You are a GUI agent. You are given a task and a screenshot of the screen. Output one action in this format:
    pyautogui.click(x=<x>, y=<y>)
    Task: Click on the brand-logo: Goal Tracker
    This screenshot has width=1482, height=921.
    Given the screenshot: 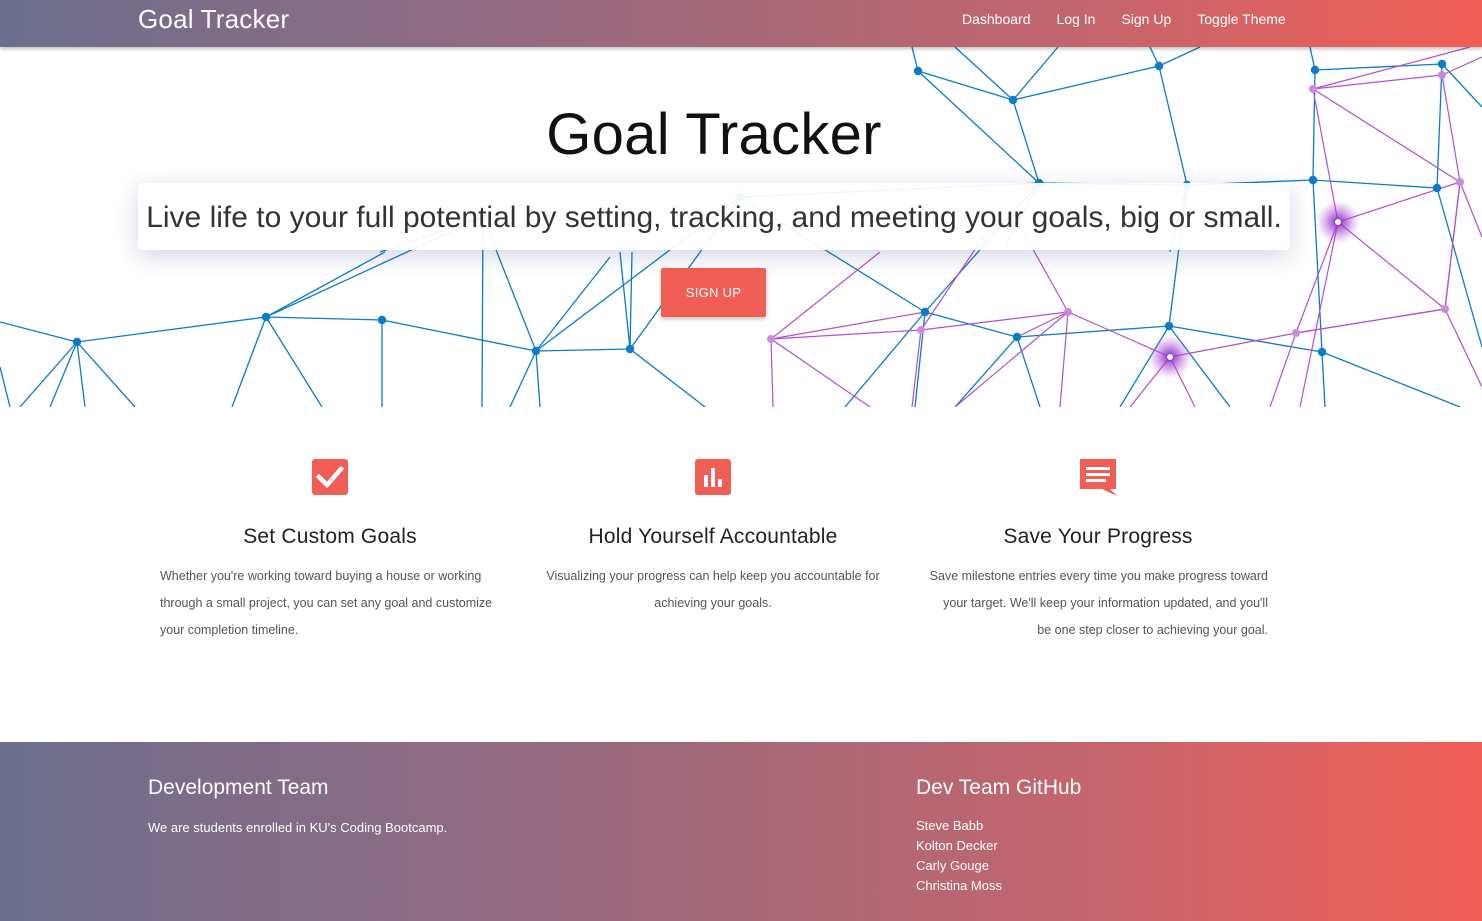 What is the action you would take?
    pyautogui.click(x=213, y=19)
    